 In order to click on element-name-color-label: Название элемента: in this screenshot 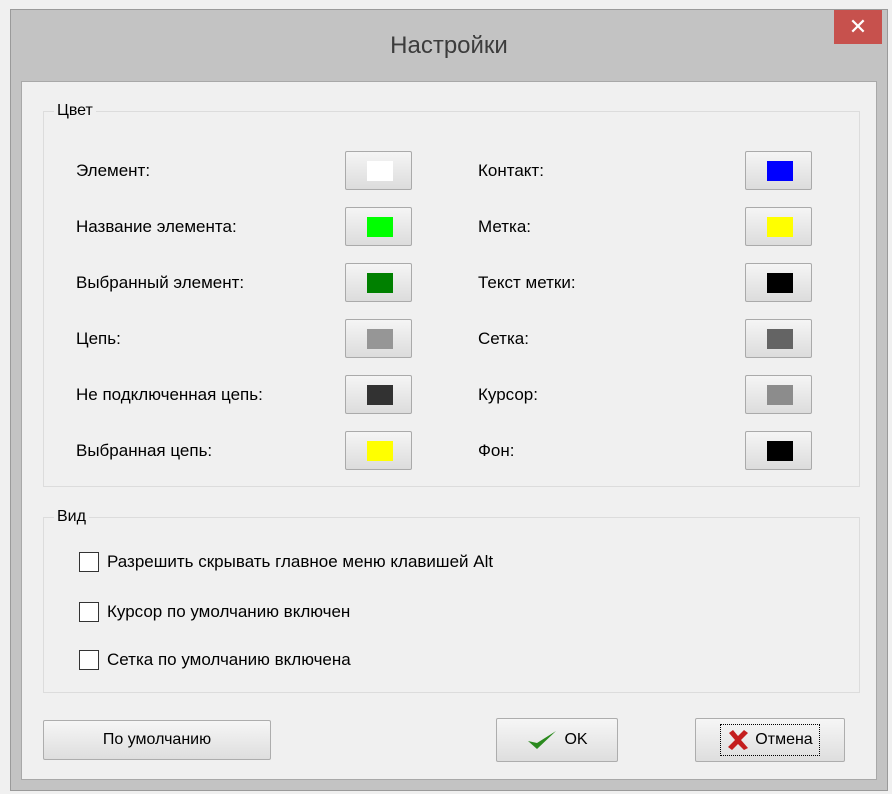, I will do `click(156, 226)`.